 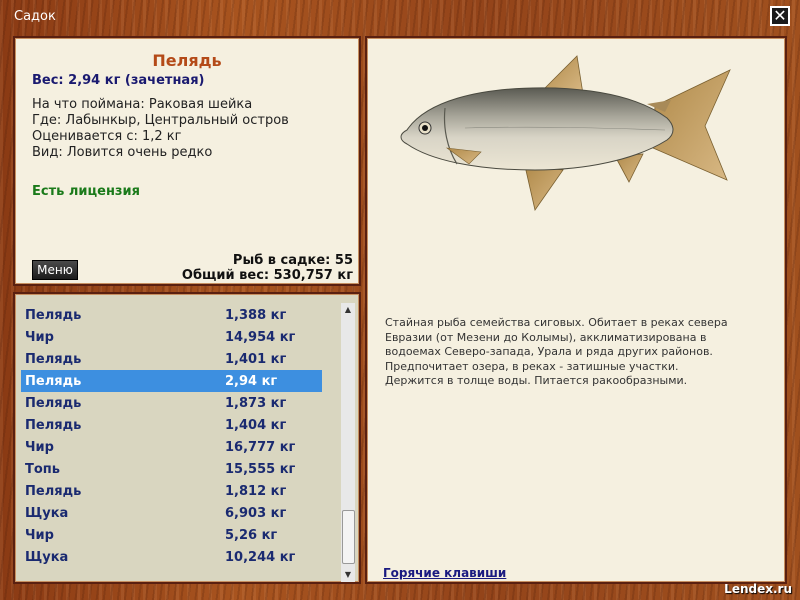 I want to click on fish-weight: Вес: 2,94 кг (зачетная), so click(x=118, y=80).